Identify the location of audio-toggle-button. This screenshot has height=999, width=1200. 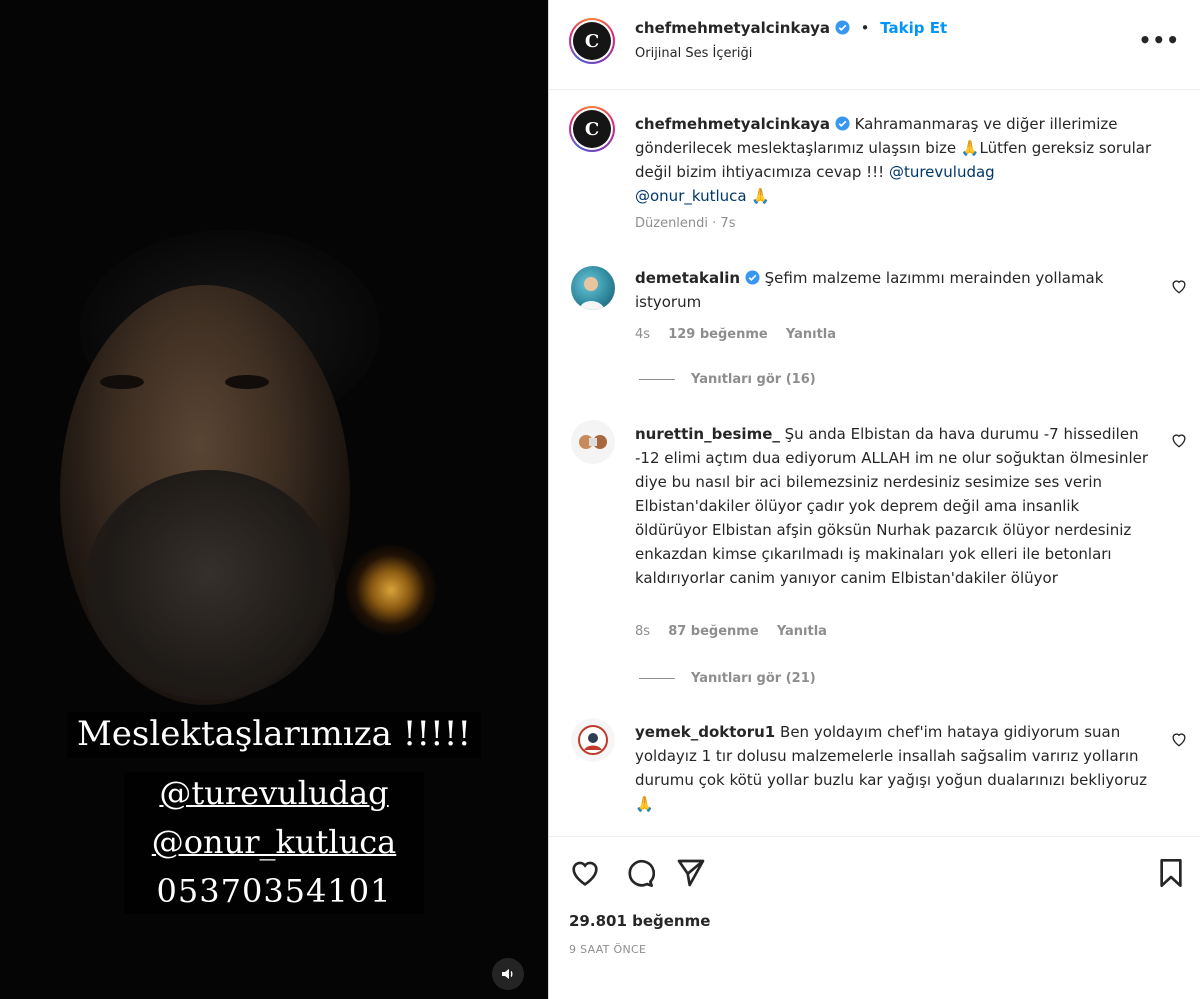
(508, 974).